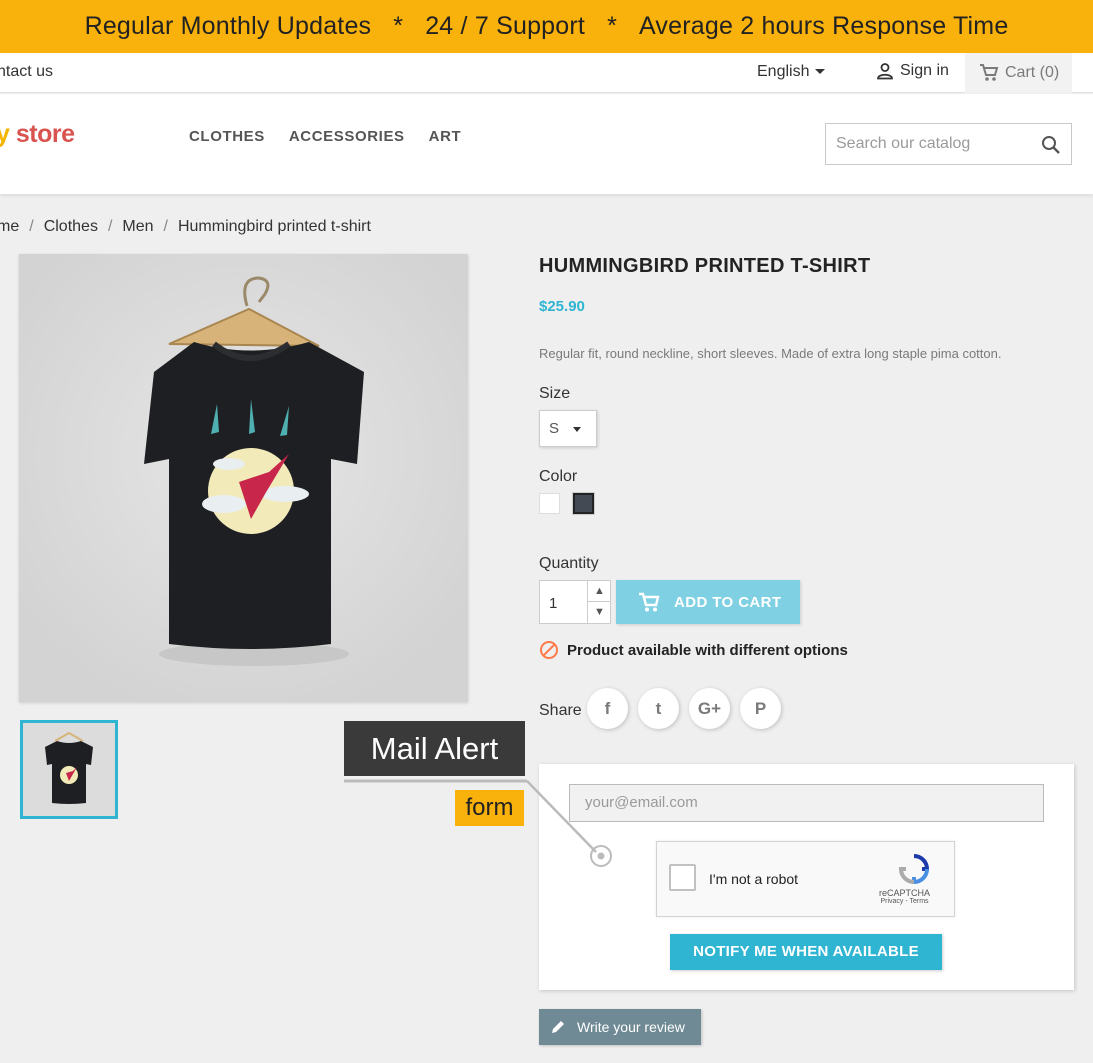 The width and height of the screenshot is (1093, 1063). I want to click on write-review-button: Write your review, so click(620, 1027).